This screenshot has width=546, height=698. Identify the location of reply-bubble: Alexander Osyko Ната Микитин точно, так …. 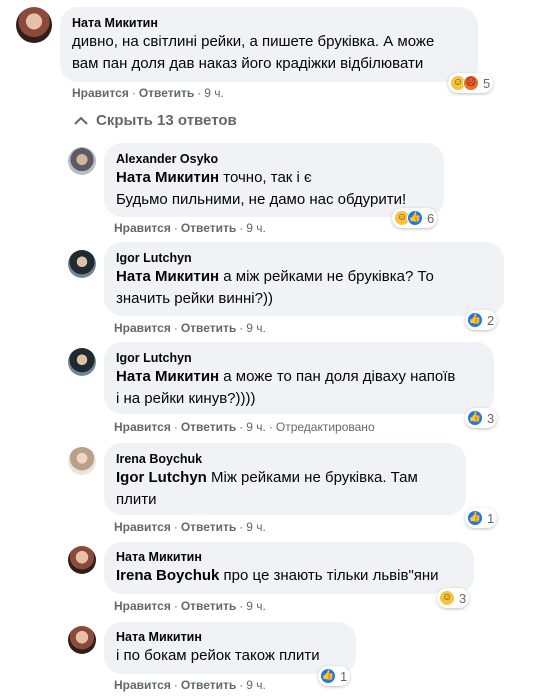
(274, 180).